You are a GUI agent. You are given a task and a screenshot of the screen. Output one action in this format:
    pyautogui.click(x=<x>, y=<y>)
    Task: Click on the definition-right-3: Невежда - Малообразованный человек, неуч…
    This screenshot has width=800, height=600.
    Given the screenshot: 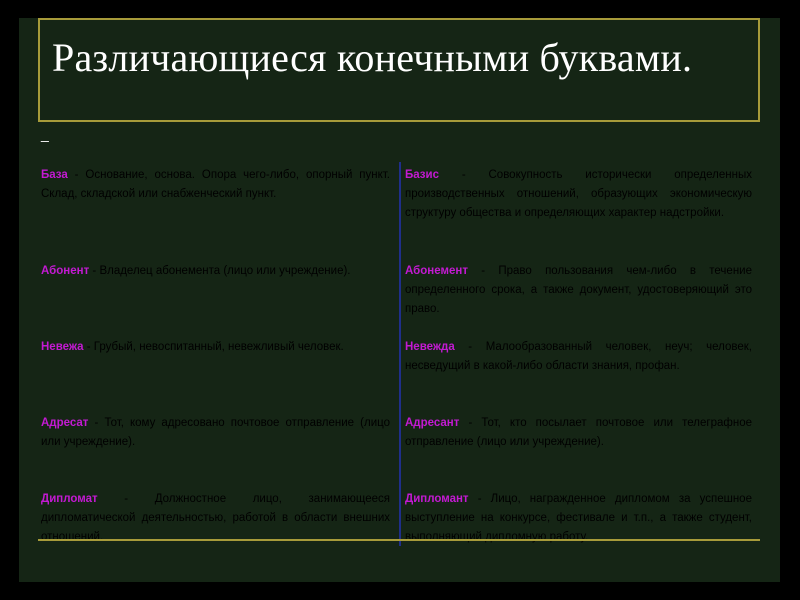 What is the action you would take?
    pyautogui.click(x=578, y=356)
    